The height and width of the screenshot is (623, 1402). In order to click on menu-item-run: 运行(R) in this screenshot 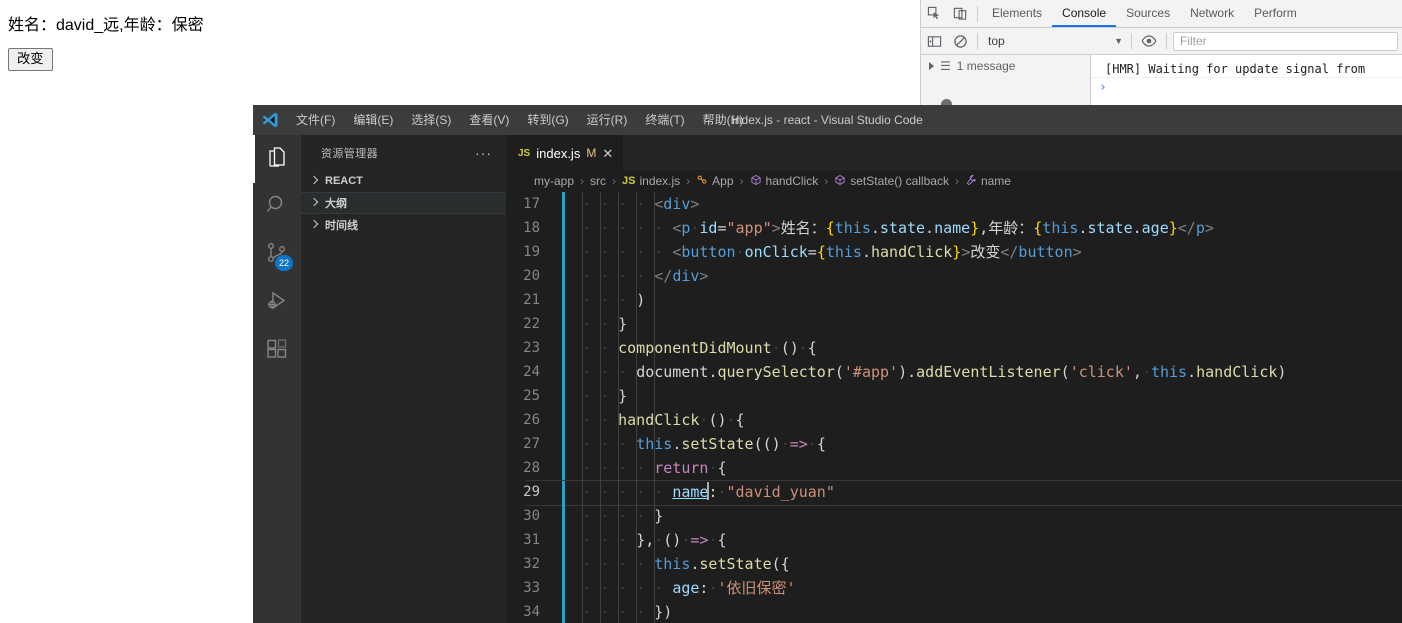, I will do `click(607, 120)`.